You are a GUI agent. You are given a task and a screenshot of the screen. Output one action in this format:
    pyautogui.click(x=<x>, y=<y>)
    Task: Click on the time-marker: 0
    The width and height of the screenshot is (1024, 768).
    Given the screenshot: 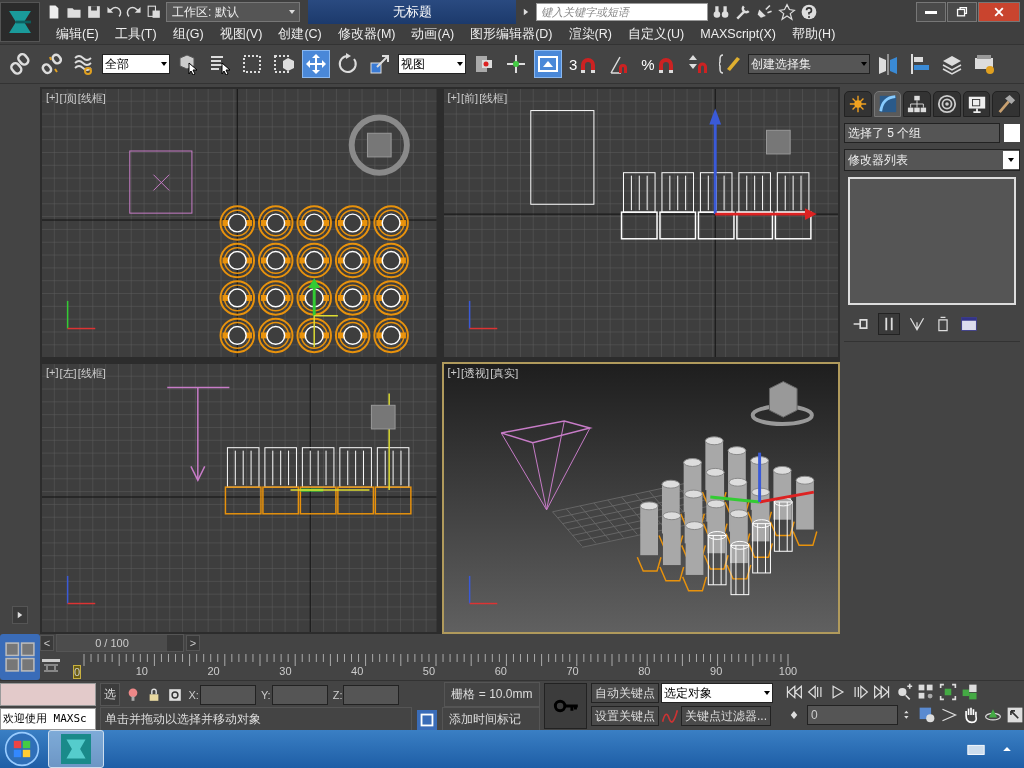 What is the action you would take?
    pyautogui.click(x=77, y=672)
    